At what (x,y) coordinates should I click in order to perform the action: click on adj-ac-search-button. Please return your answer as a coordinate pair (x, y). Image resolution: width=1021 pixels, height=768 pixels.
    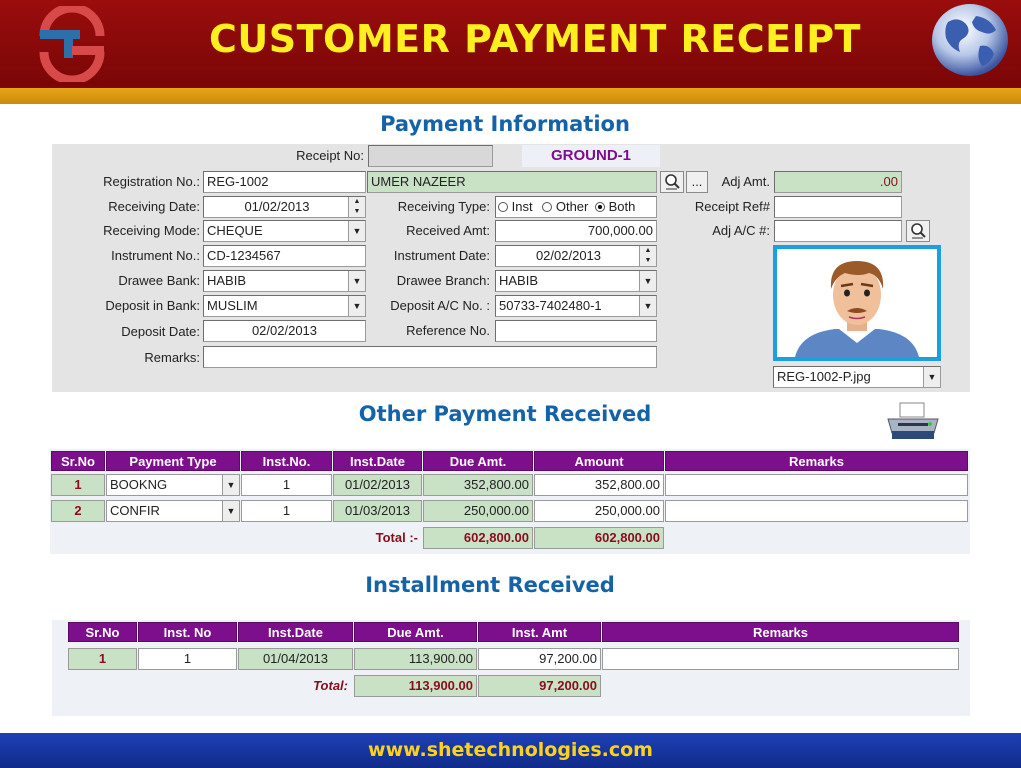
    Looking at the image, I should click on (918, 231).